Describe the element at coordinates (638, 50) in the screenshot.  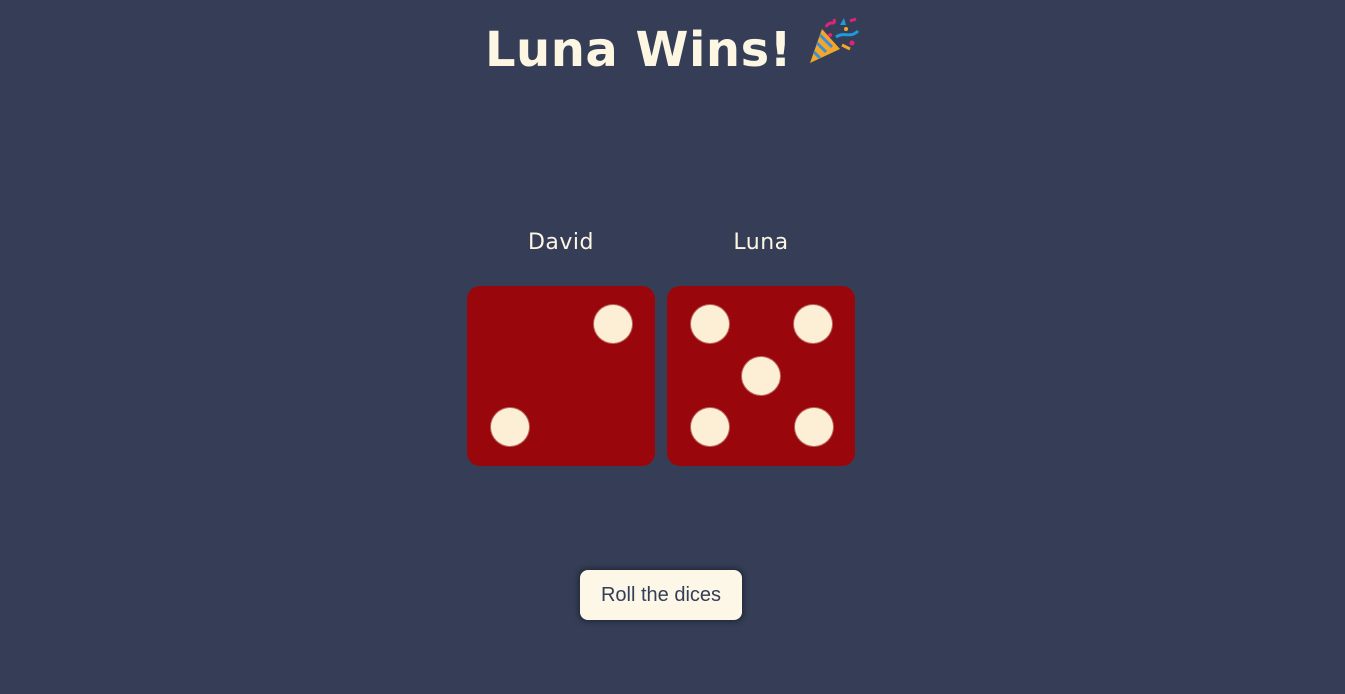
I see `result-title: Luna Wins!` at that location.